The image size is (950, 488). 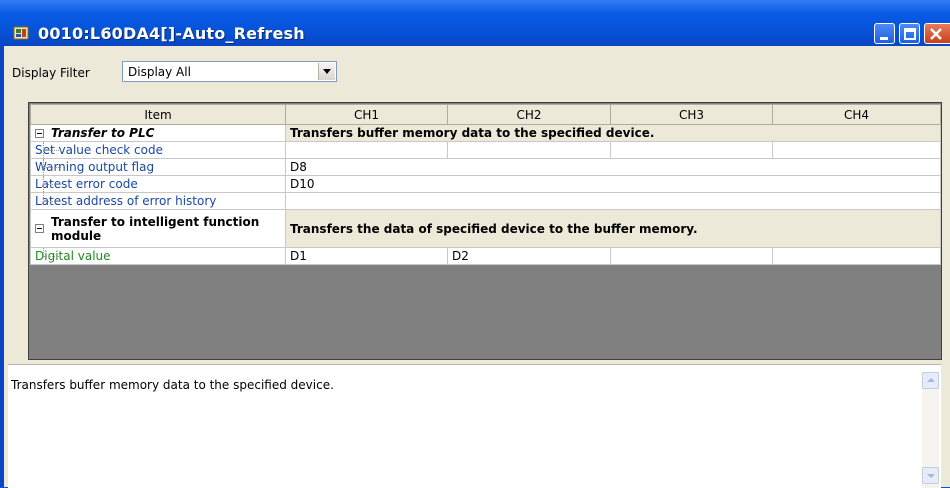 I want to click on table-row: Warning output flag D8, so click(x=485, y=167).